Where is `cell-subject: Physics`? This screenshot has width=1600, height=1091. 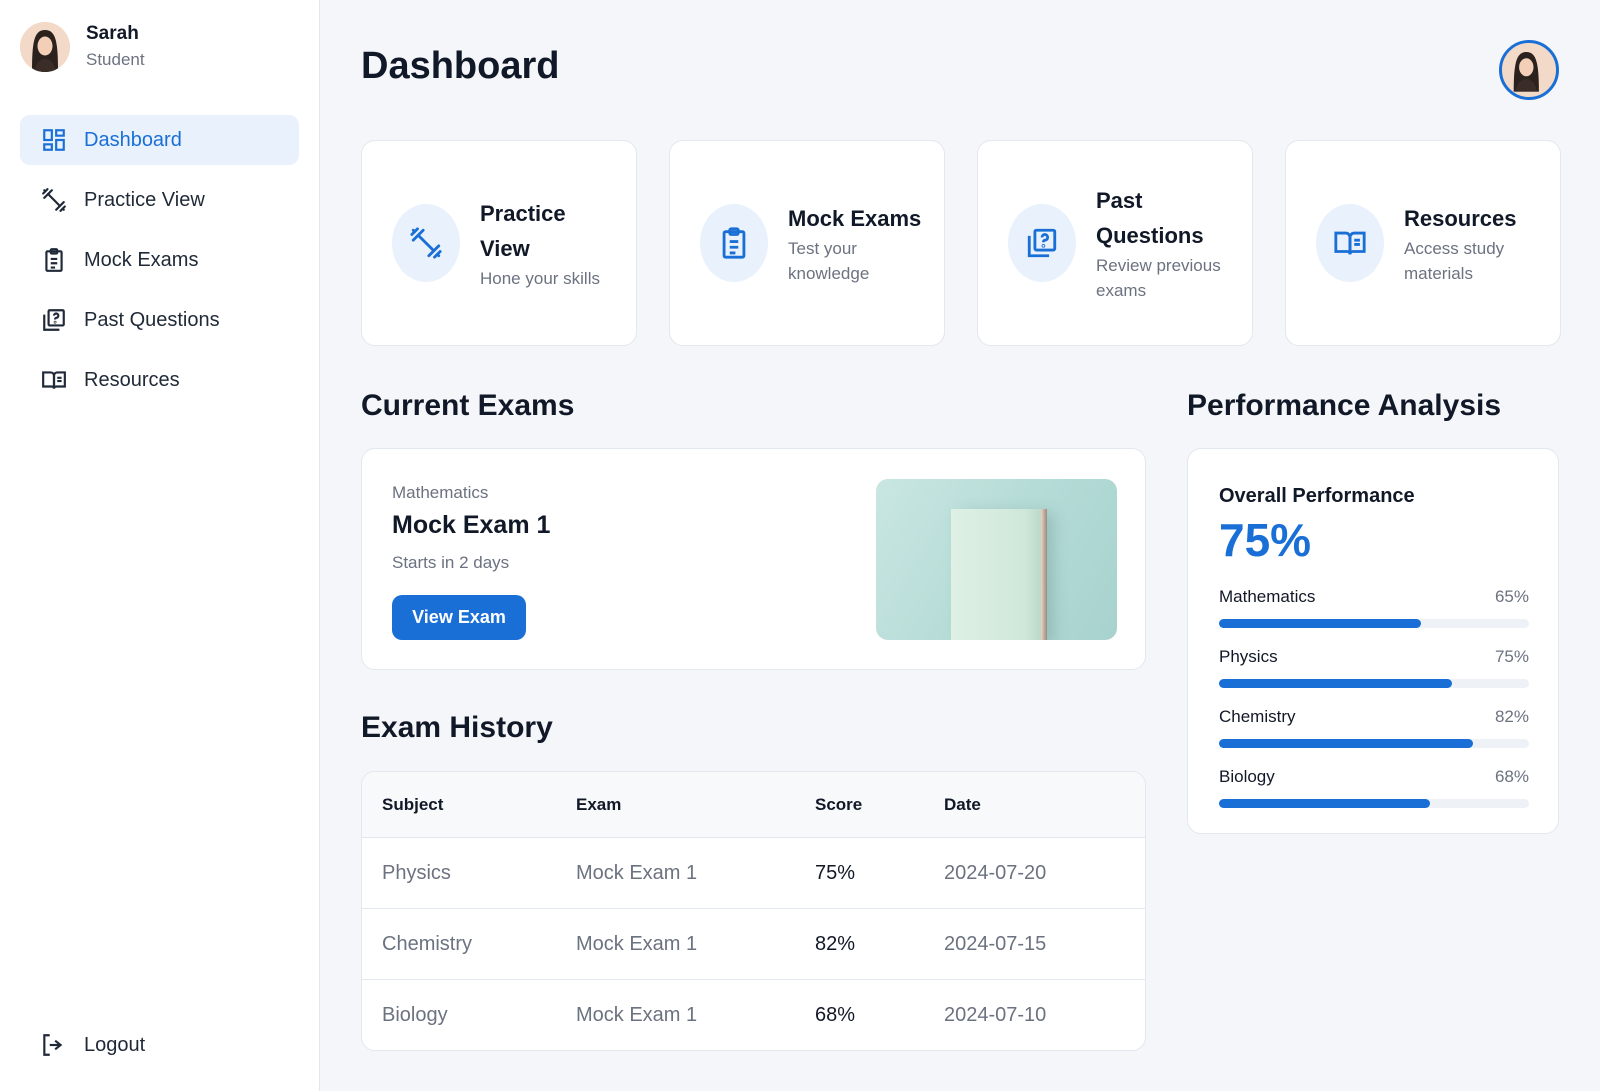 cell-subject: Physics is located at coordinates (416, 872).